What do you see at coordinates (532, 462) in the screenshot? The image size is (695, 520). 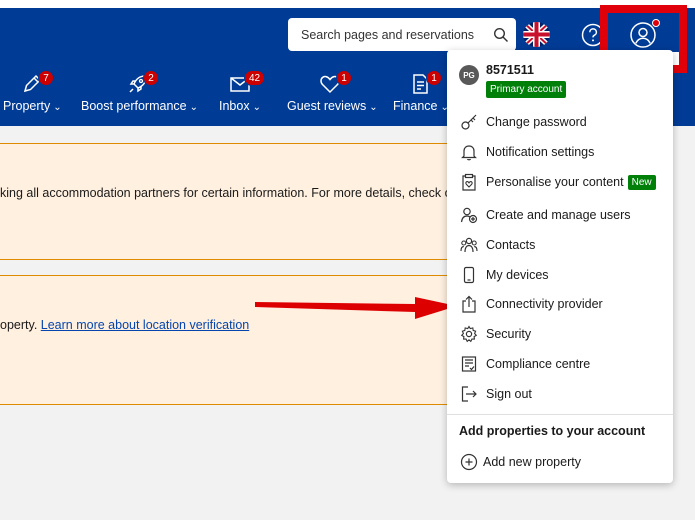 I see `menu-item-label: Add new property` at bounding box center [532, 462].